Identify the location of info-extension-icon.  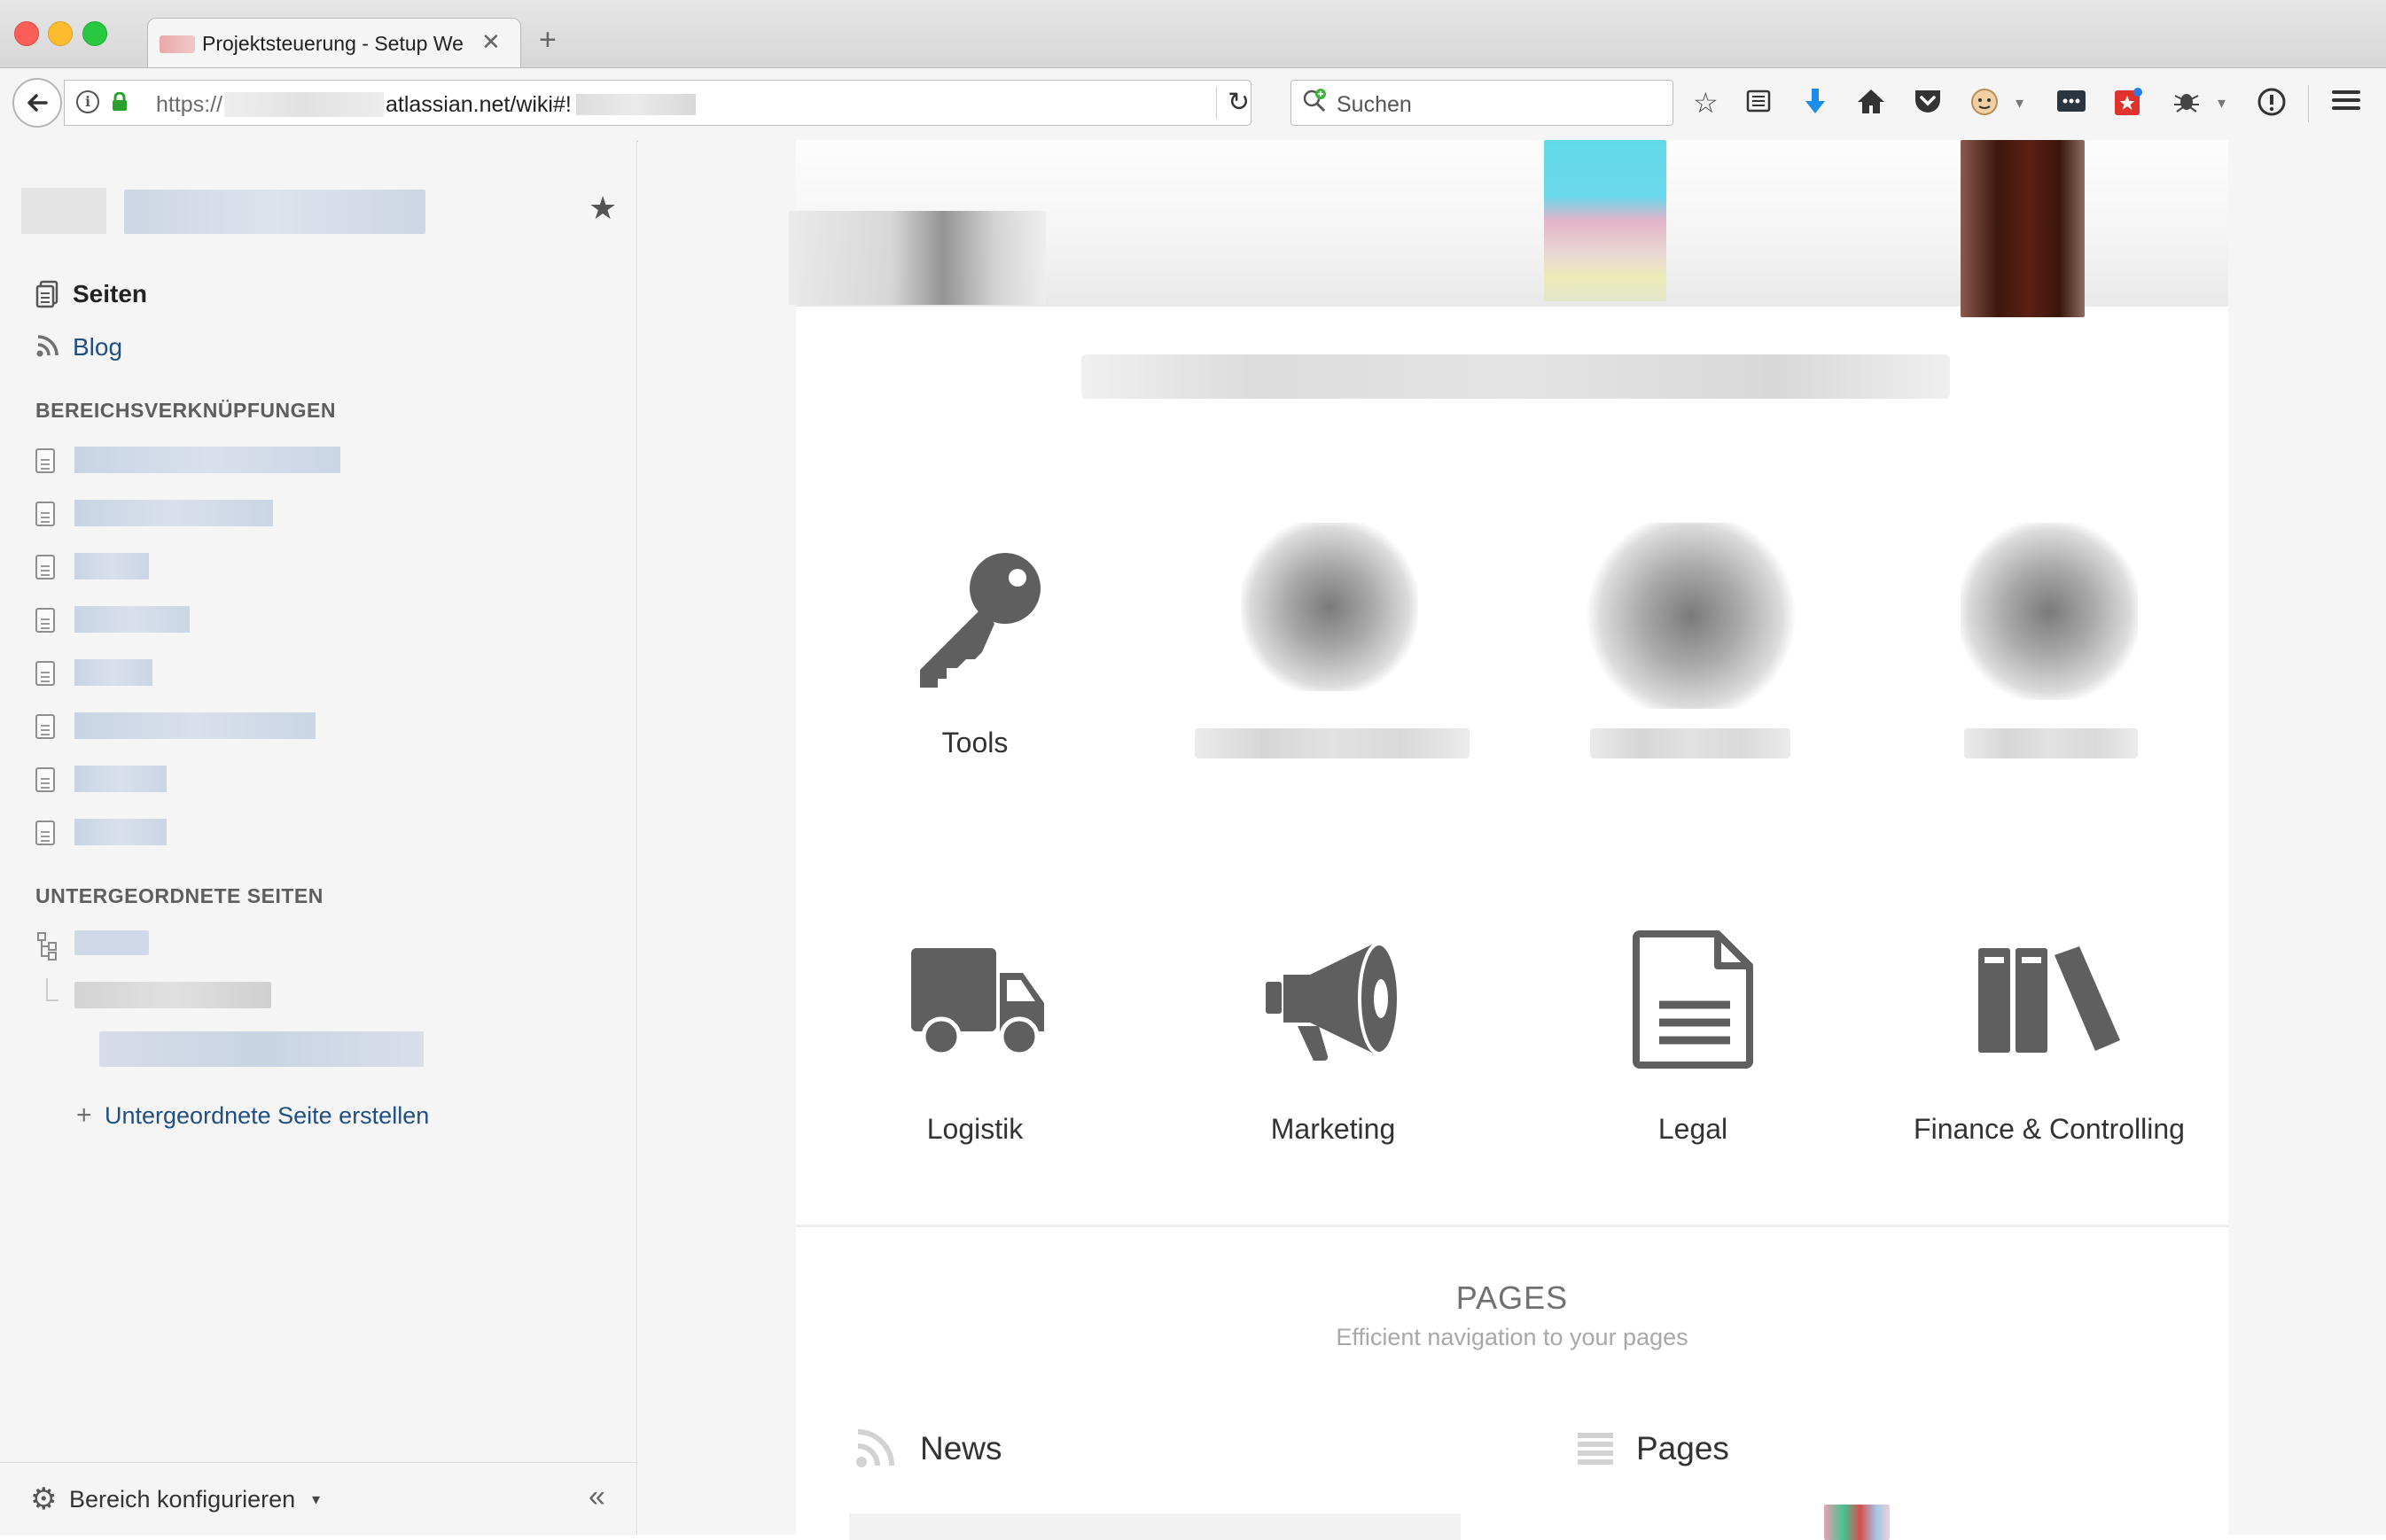
(2272, 105).